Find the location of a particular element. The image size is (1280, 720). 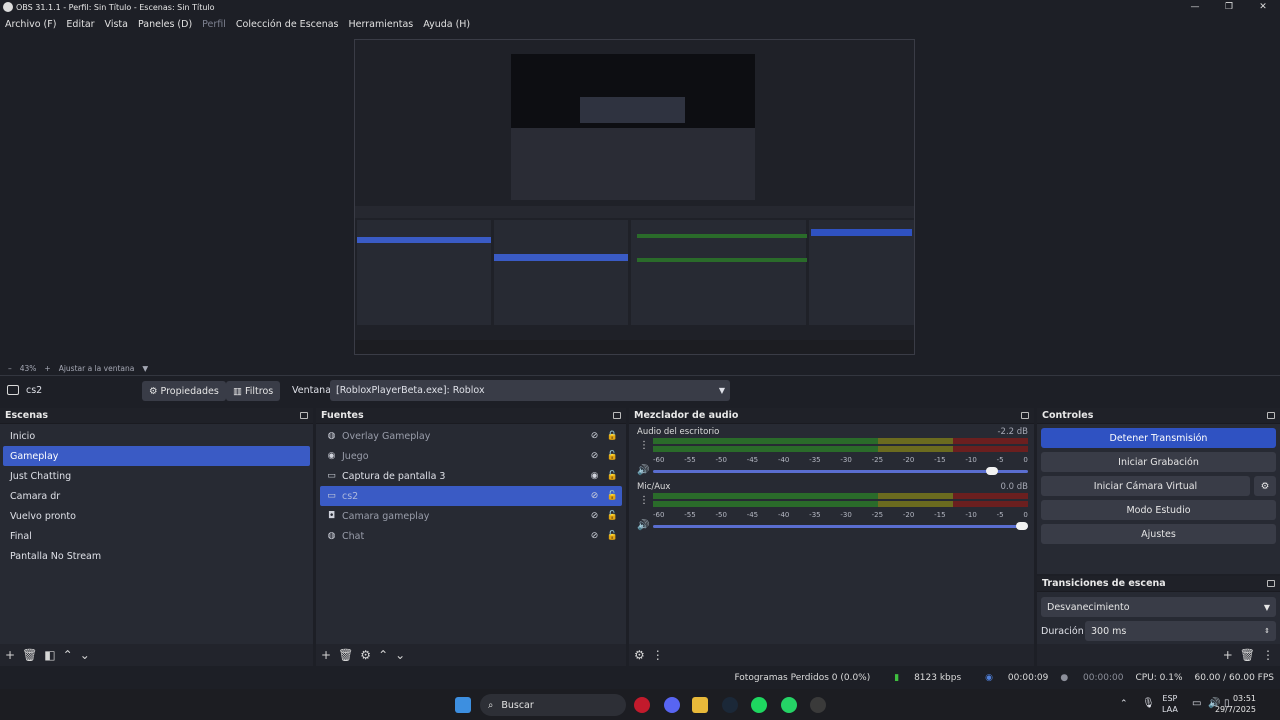

scene-item: Gameplay is located at coordinates (156, 456).